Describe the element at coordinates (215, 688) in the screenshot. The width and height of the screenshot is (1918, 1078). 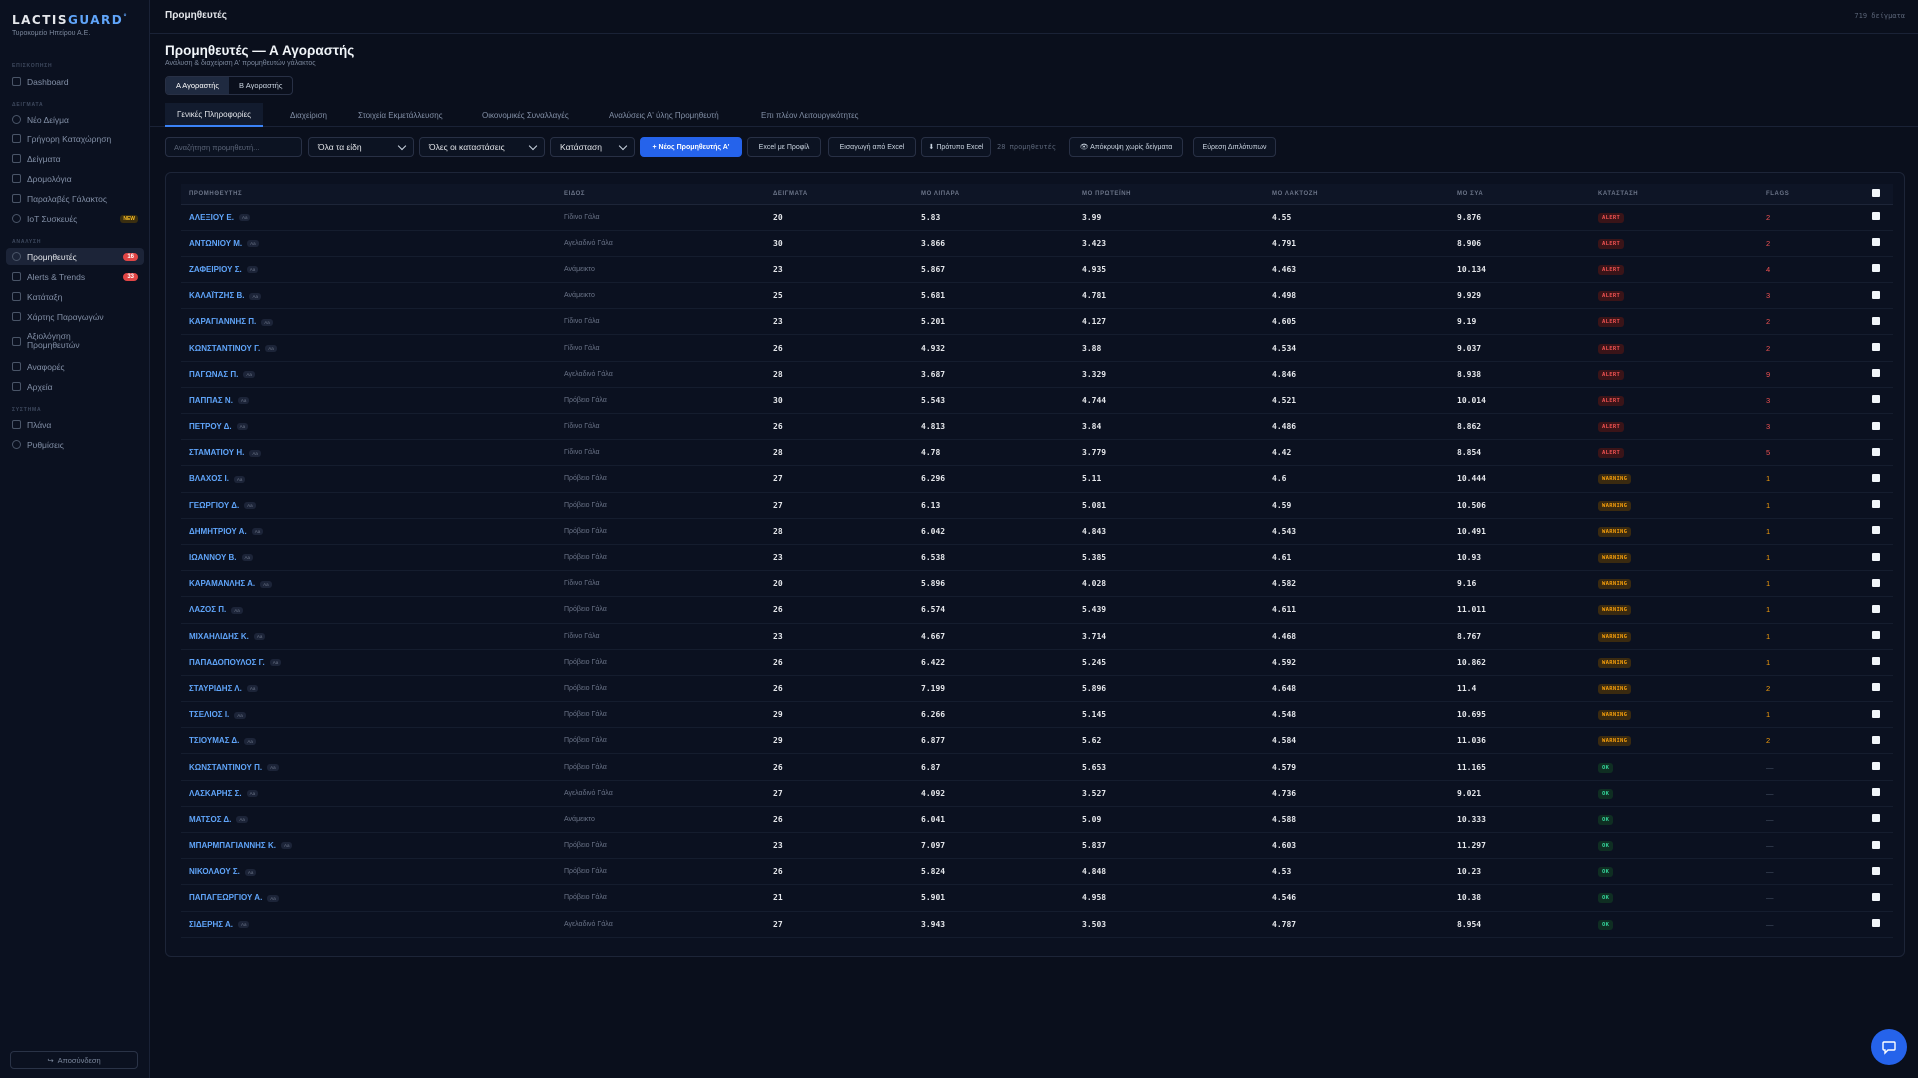
I see `supplier-name-link: ΣΤΑΥΡΙΔΗΣ Λ.` at that location.